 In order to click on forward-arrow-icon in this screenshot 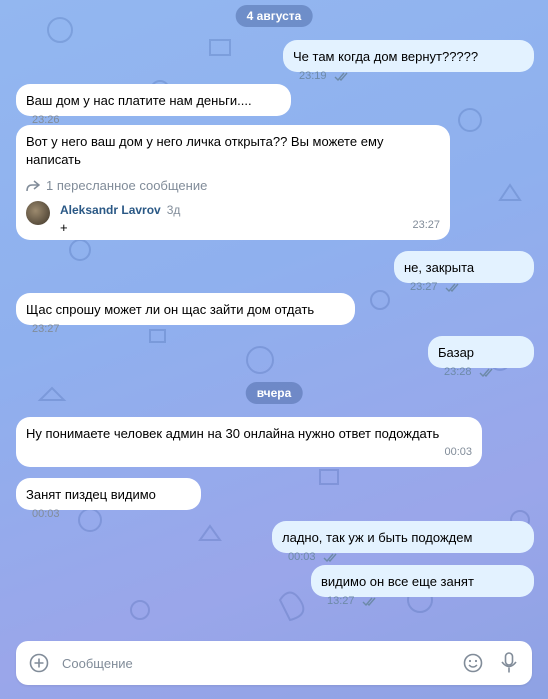, I will do `click(33, 186)`.